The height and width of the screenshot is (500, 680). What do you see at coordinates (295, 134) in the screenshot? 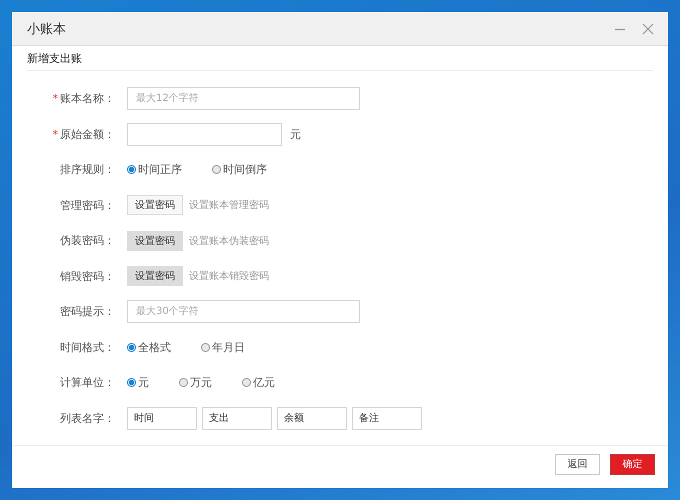
I see `unit-label: 元` at bounding box center [295, 134].